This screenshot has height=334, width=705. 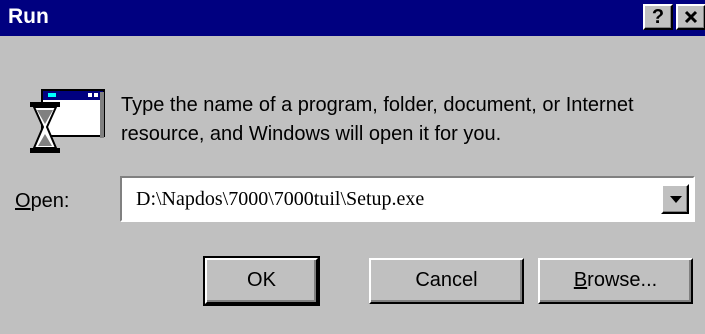 What do you see at coordinates (446, 281) in the screenshot?
I see `cancel-button: Cancel` at bounding box center [446, 281].